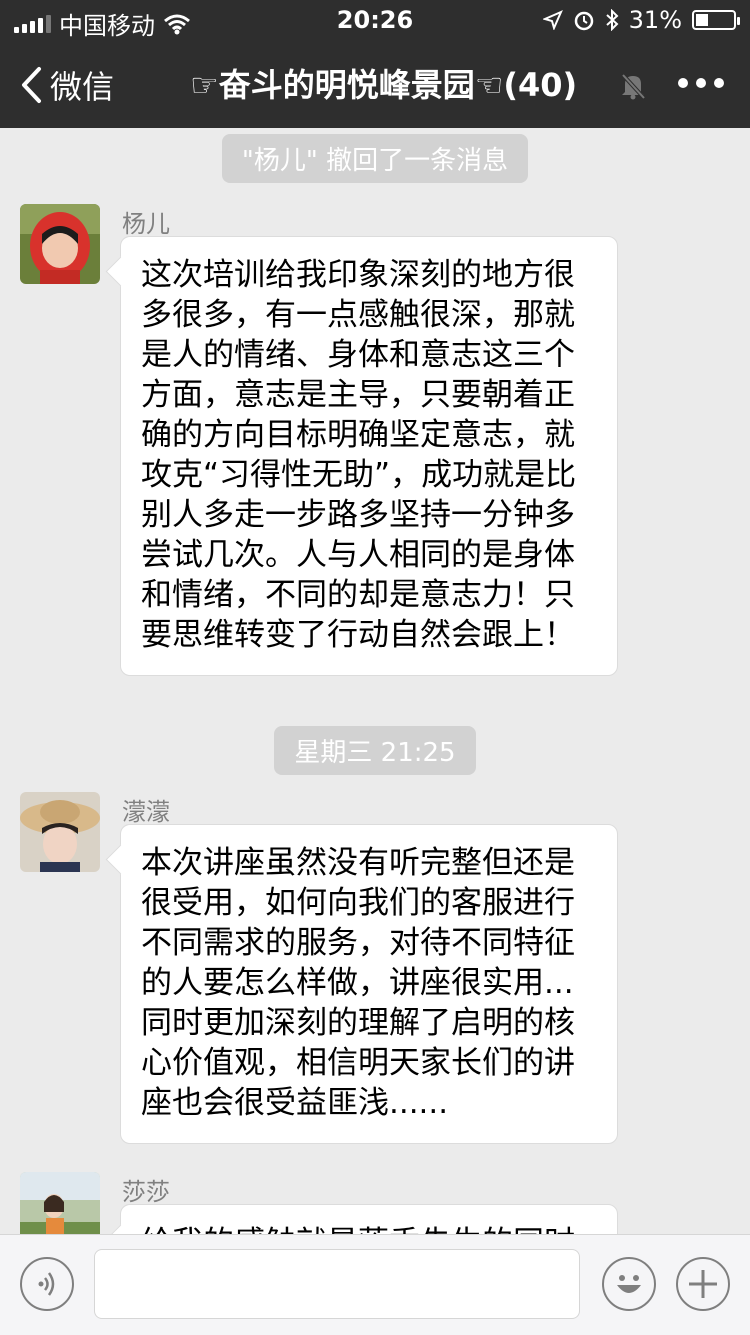 This screenshot has height=1335, width=750. What do you see at coordinates (655, 20) in the screenshot?
I see `battery-percent: 31%` at bounding box center [655, 20].